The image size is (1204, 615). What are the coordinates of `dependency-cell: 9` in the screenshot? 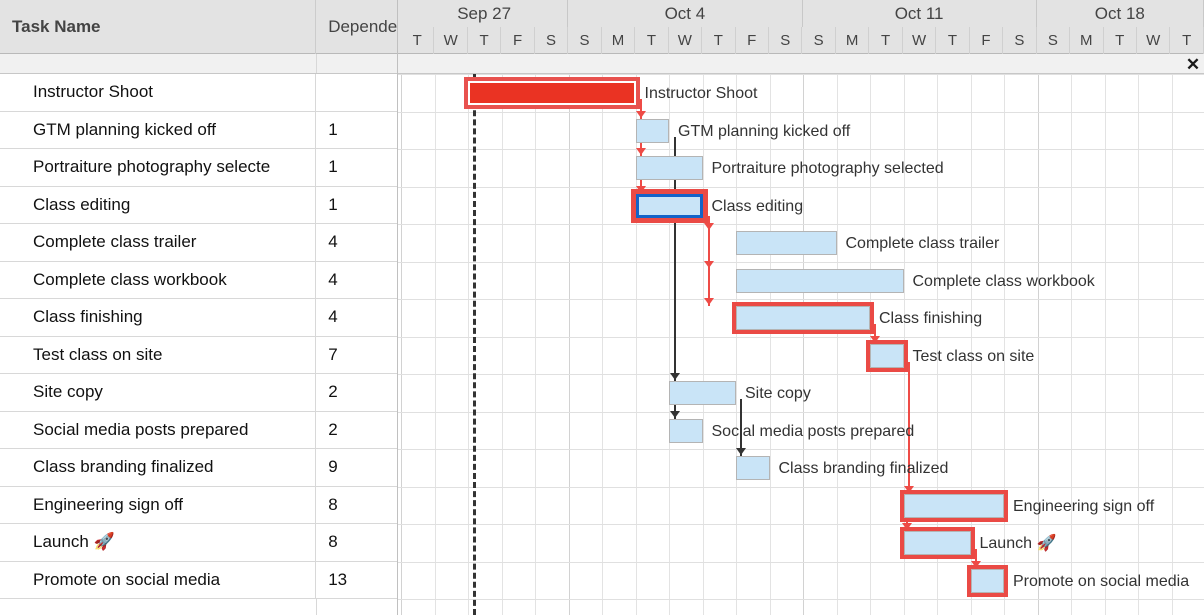 It's located at (356, 467).